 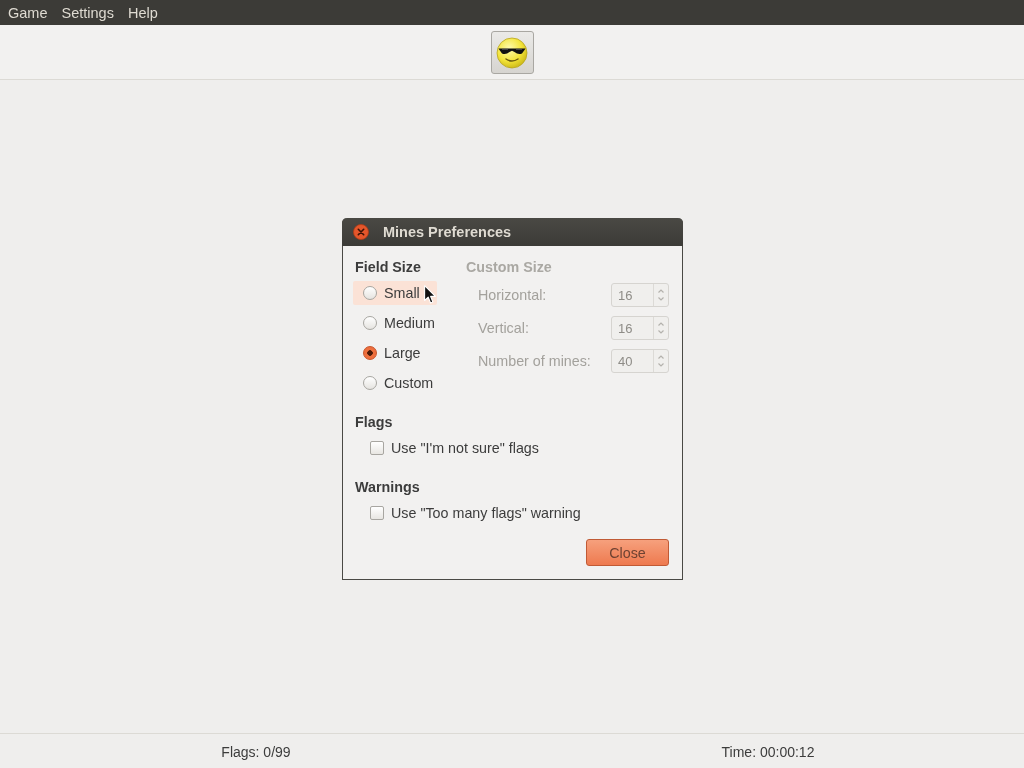 I want to click on field-label: Horizontal:, so click(x=512, y=295).